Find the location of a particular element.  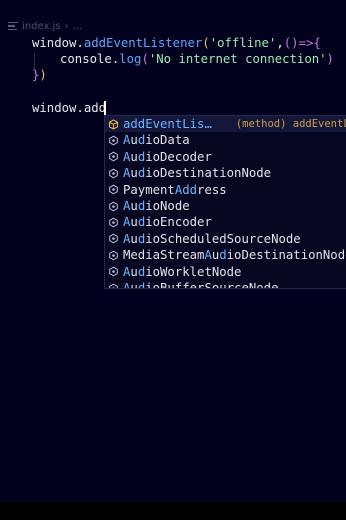

suggestion-label: AudioScheduledSourceNode is located at coordinates (212, 239).